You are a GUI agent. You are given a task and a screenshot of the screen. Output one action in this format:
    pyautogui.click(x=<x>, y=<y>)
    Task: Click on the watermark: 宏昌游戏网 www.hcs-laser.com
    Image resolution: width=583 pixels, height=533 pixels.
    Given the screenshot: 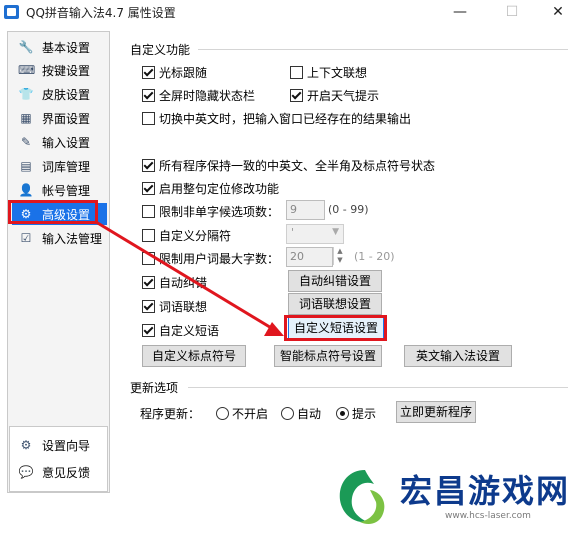 What is the action you would take?
    pyautogui.click(x=456, y=496)
    